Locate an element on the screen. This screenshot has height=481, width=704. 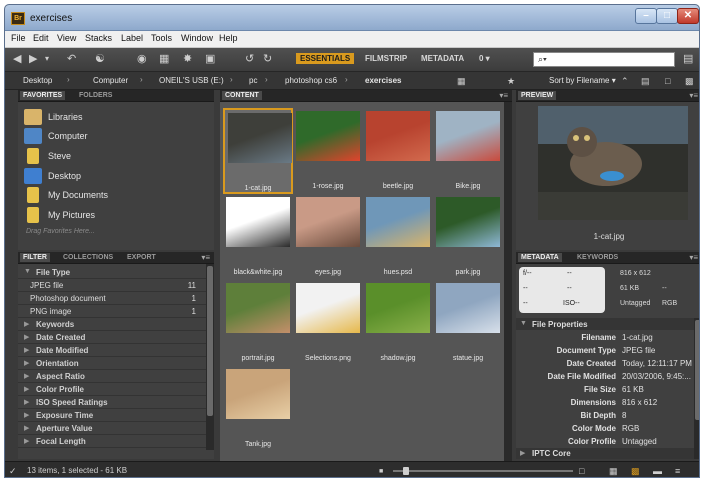
quality-options-icon: ▦ is located at coordinates (461, 81).